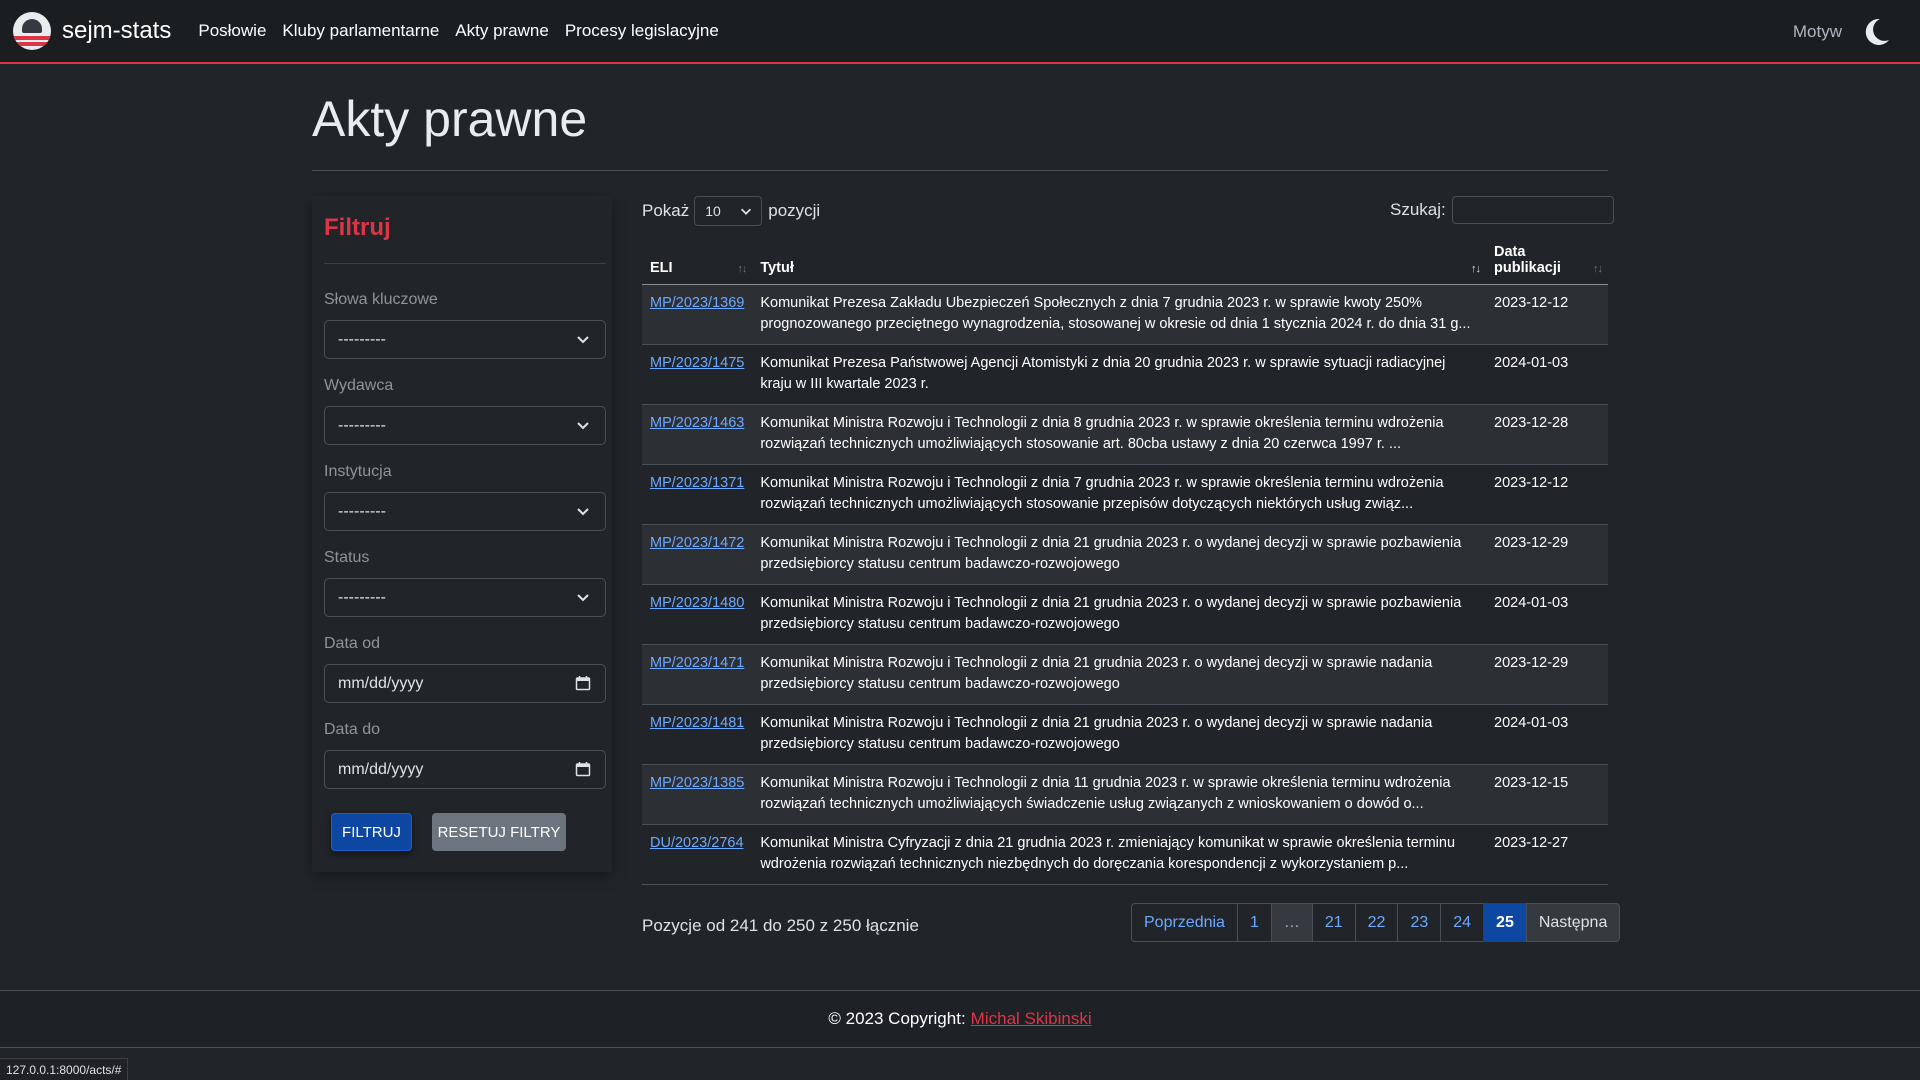 Image resolution: width=1920 pixels, height=1080 pixels. Describe the element at coordinates (697, 734) in the screenshot. I see `eli-cell: MP/2023/1481` at that location.